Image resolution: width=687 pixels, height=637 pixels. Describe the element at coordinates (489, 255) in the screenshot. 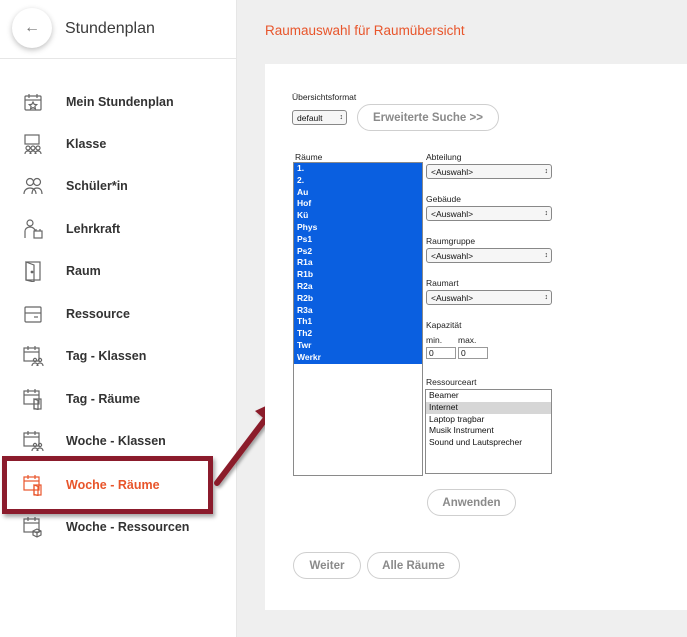

I see `room-group-select: <Auswahl> ↕` at that location.